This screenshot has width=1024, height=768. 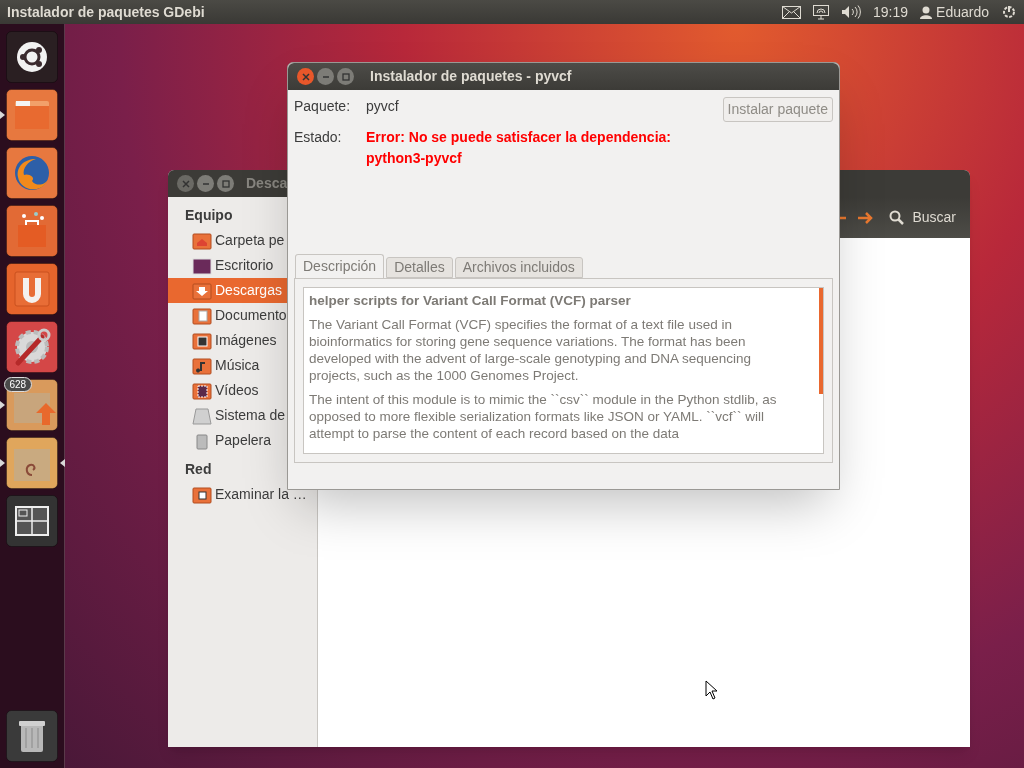 What do you see at coordinates (962, 12) in the screenshot?
I see `user-name: Eduardo` at bounding box center [962, 12].